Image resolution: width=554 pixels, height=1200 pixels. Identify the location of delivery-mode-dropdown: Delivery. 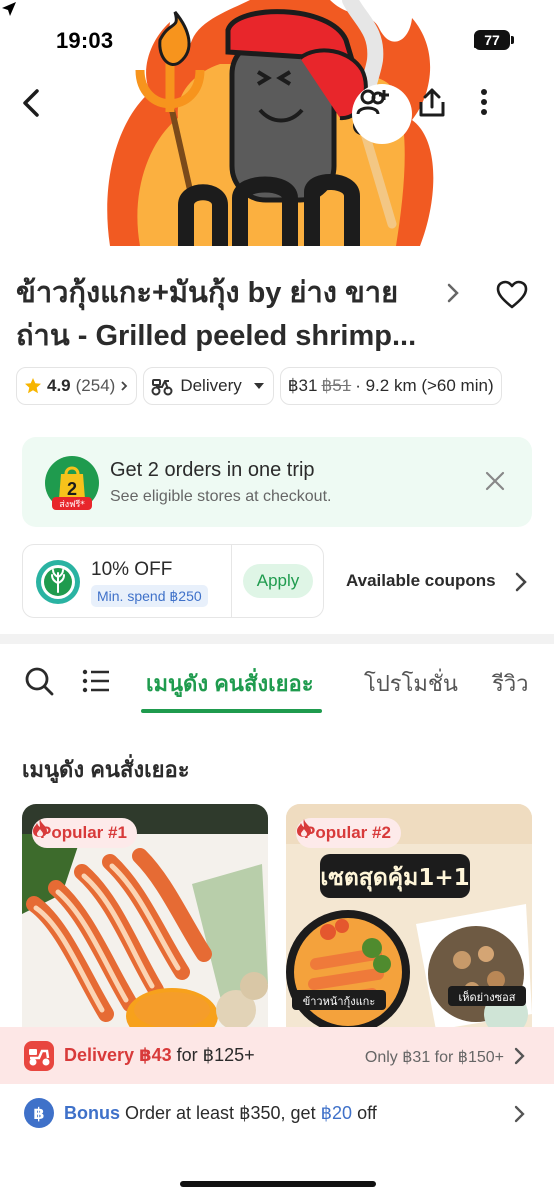
(208, 386).